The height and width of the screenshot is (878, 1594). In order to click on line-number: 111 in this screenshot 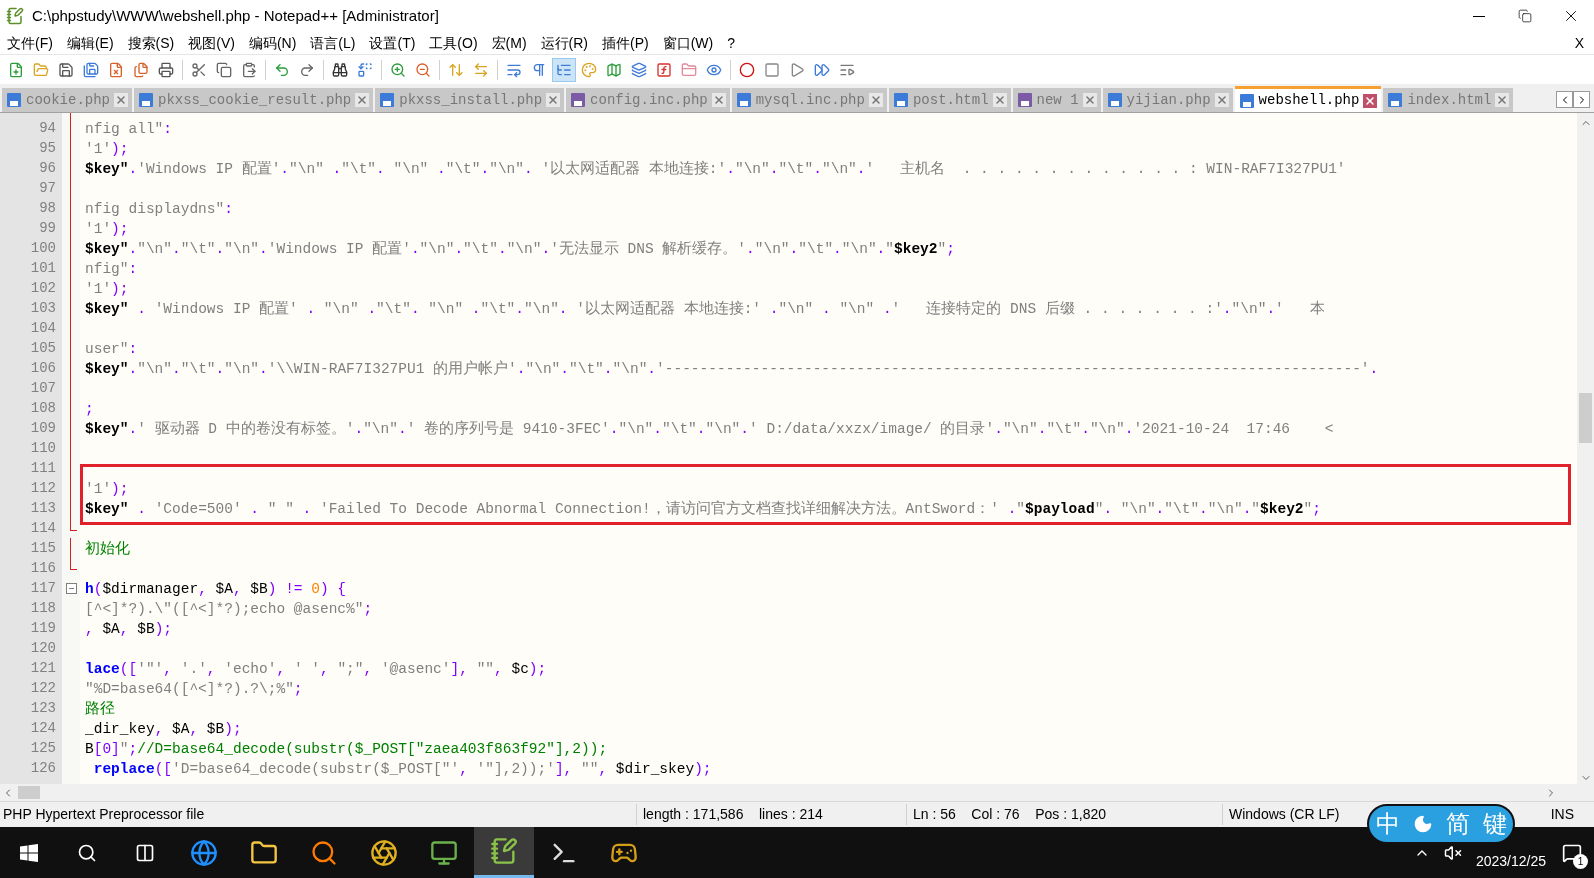, I will do `click(43, 468)`.